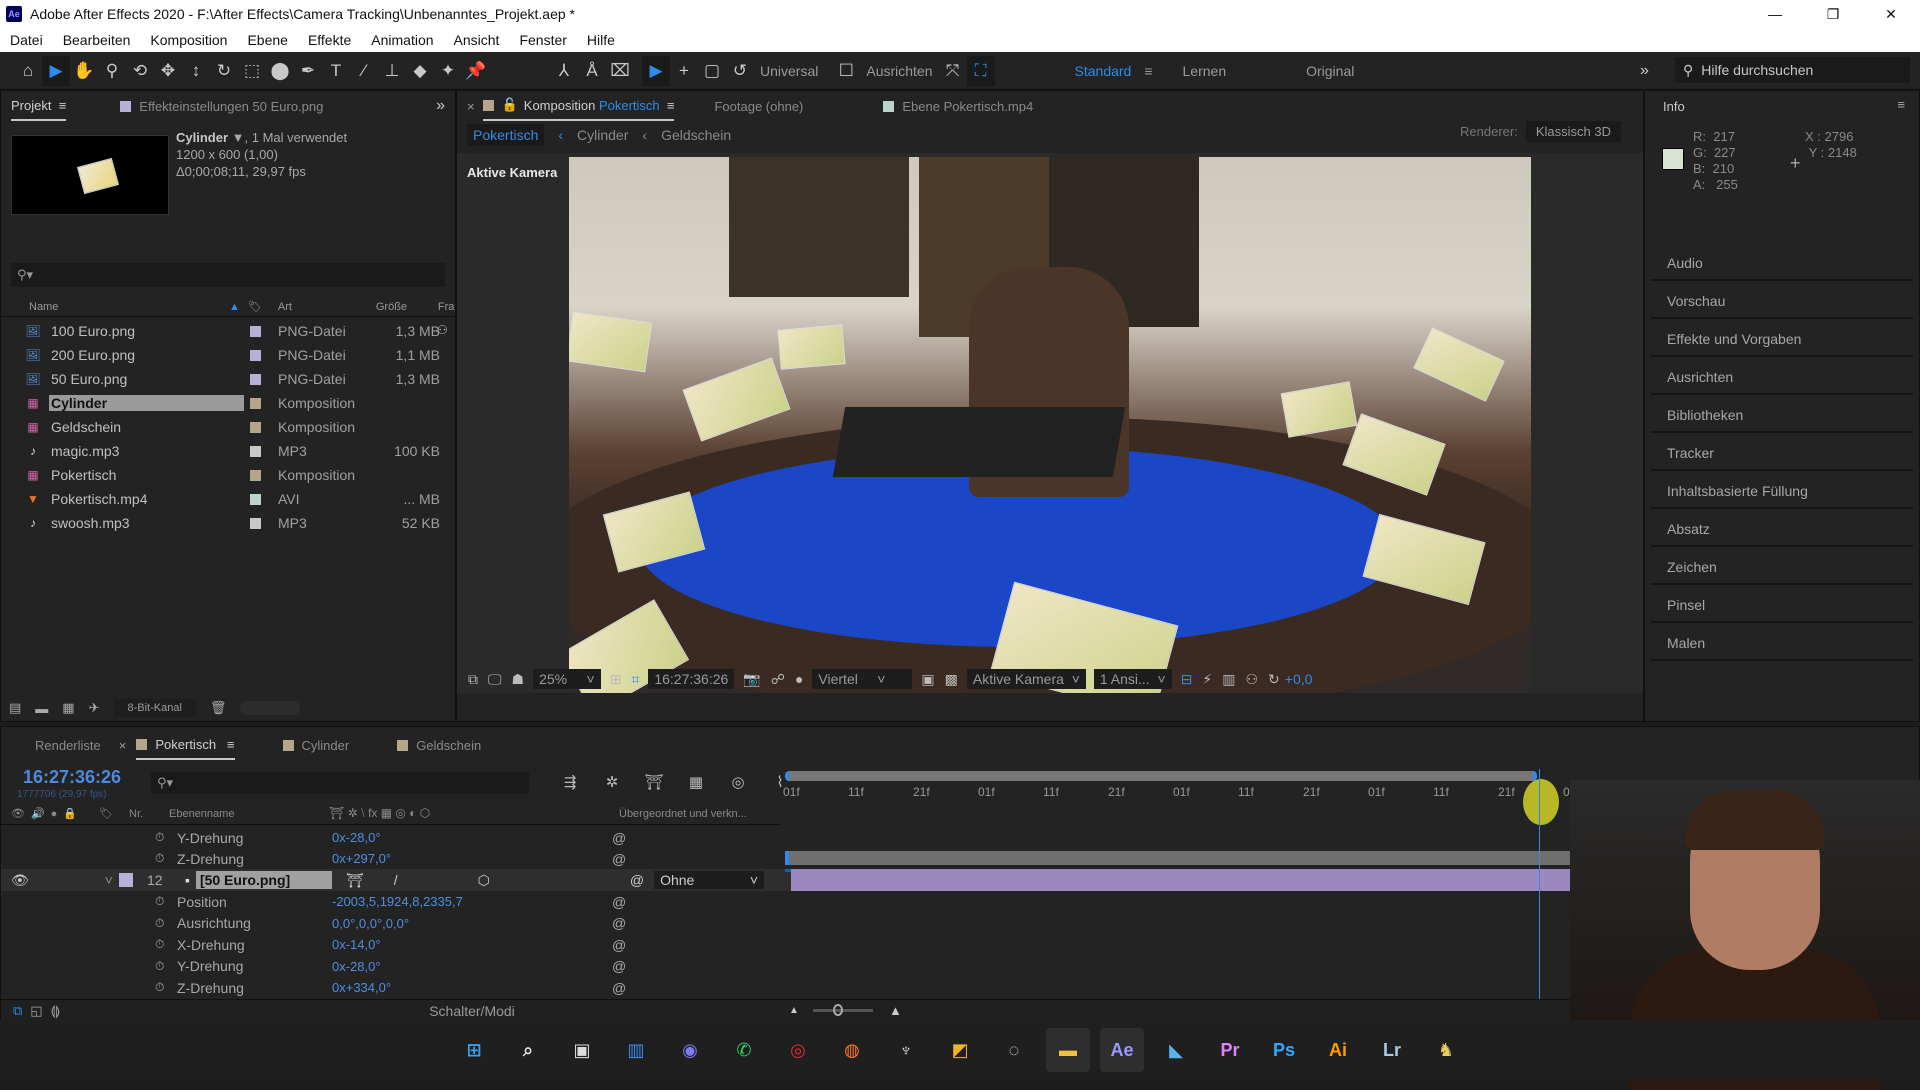 The image size is (1920, 1090). Describe the element at coordinates (1782, 415) in the screenshot. I see `panel-bibliotheken: Bibliotheken` at that location.